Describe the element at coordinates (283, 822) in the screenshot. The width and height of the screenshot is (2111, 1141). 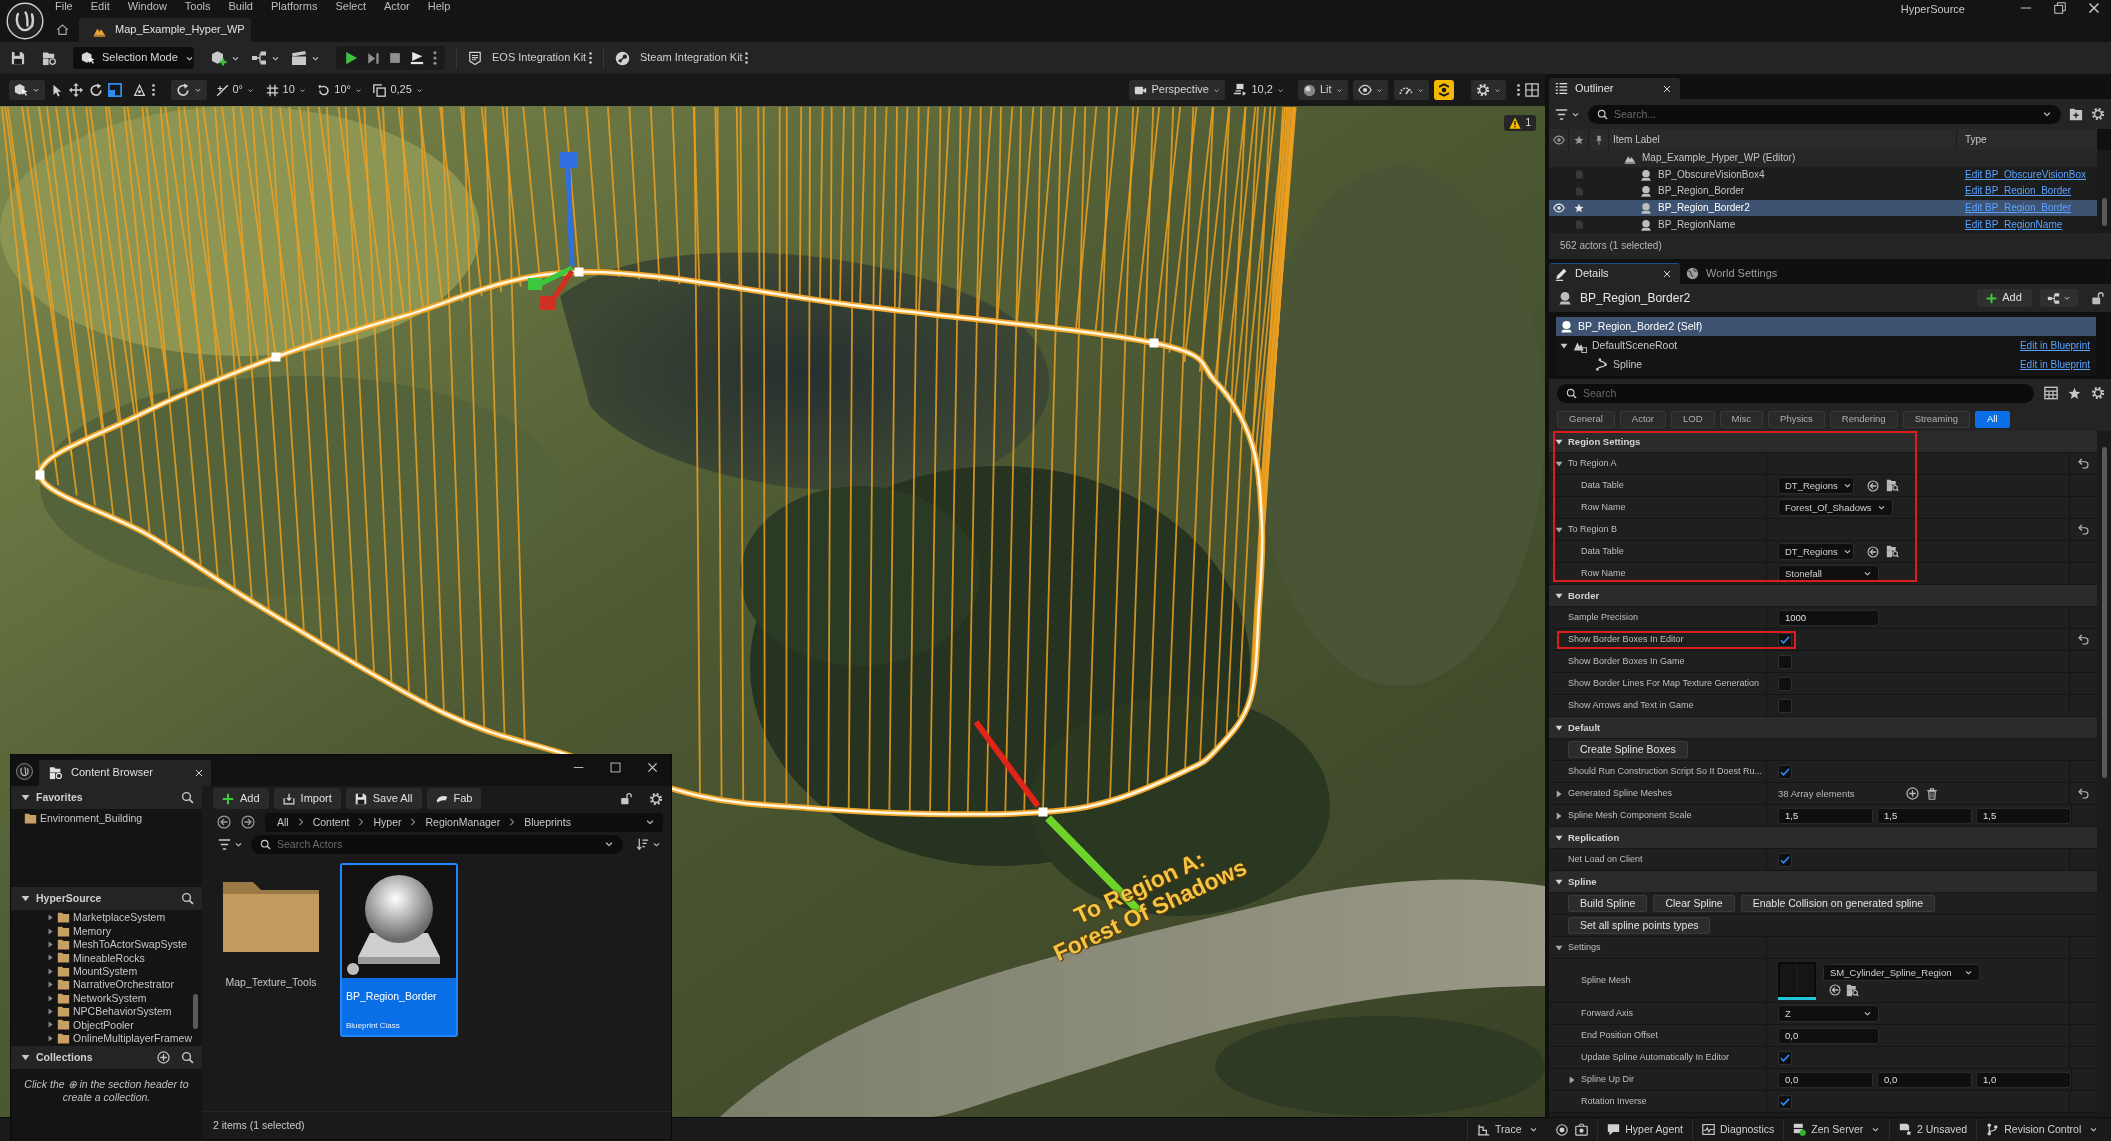
I see `path-segment: All` at that location.